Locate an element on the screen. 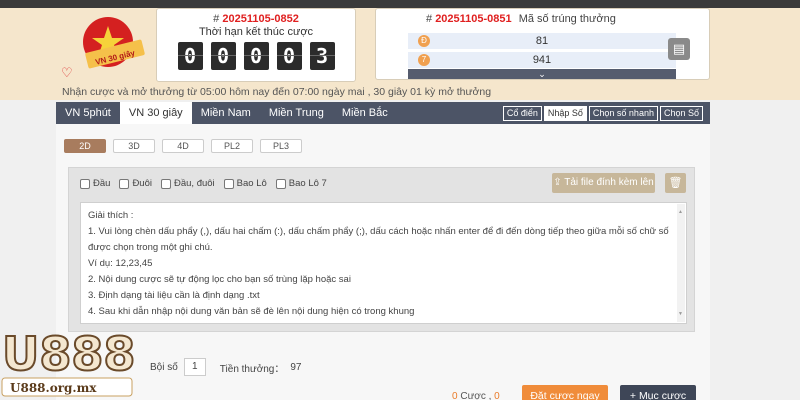 The image size is (800, 400). watermark-brand: U888 is located at coordinates (68, 354).